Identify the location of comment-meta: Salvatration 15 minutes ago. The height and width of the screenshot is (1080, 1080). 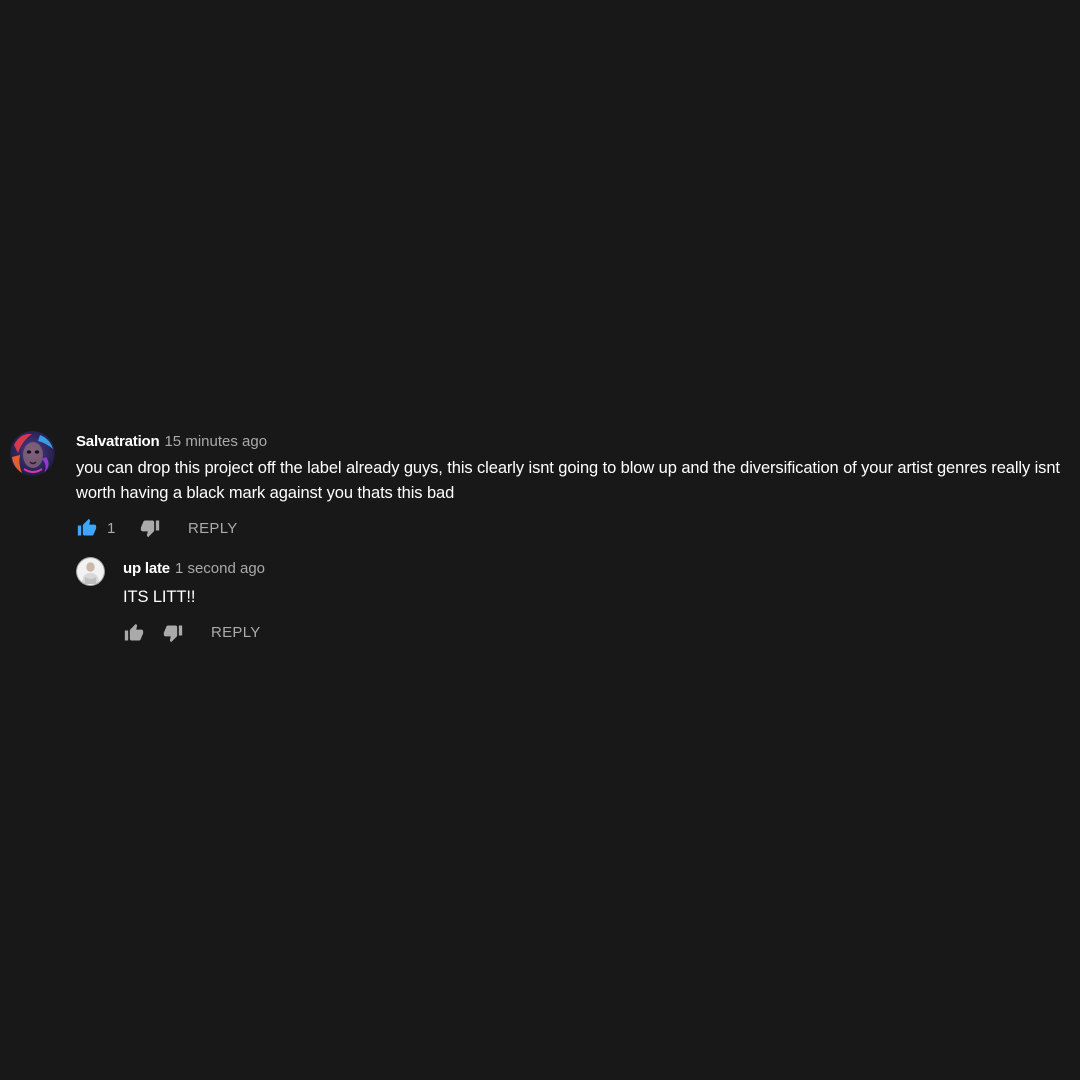
(574, 441).